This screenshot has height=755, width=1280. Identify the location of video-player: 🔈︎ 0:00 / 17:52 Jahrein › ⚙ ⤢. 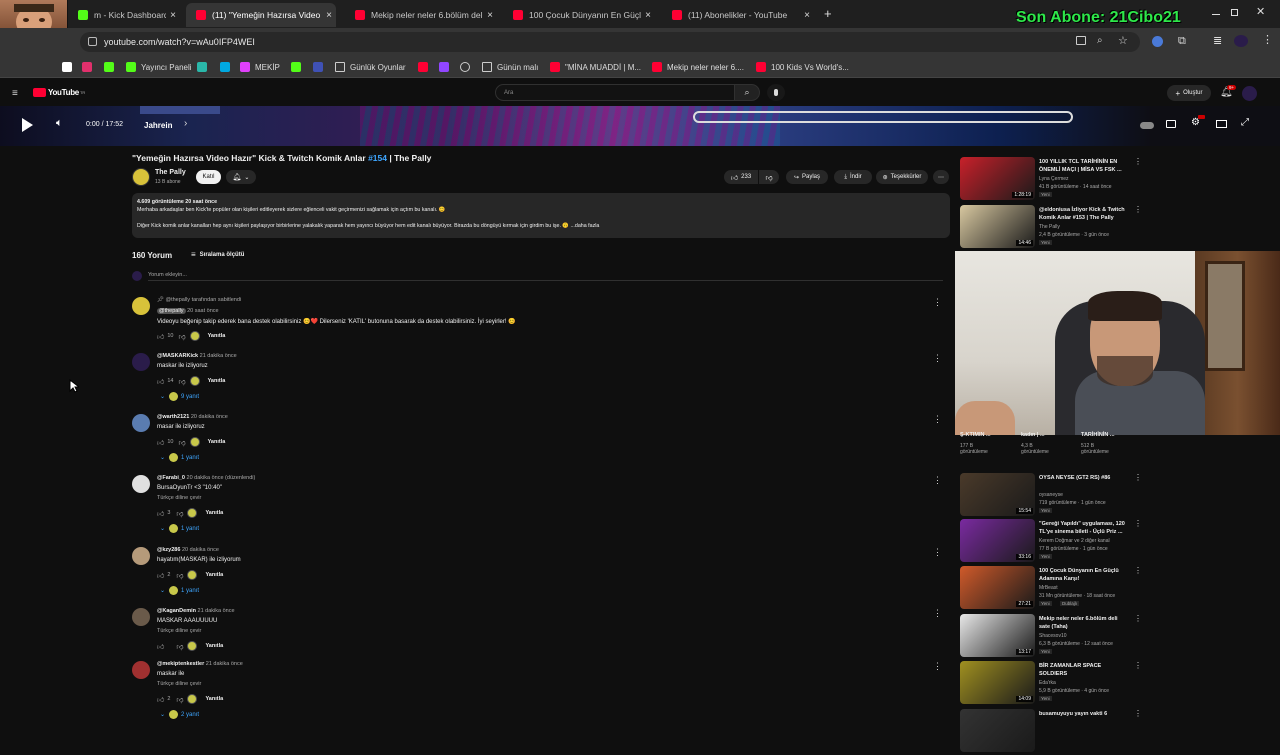
(640, 126).